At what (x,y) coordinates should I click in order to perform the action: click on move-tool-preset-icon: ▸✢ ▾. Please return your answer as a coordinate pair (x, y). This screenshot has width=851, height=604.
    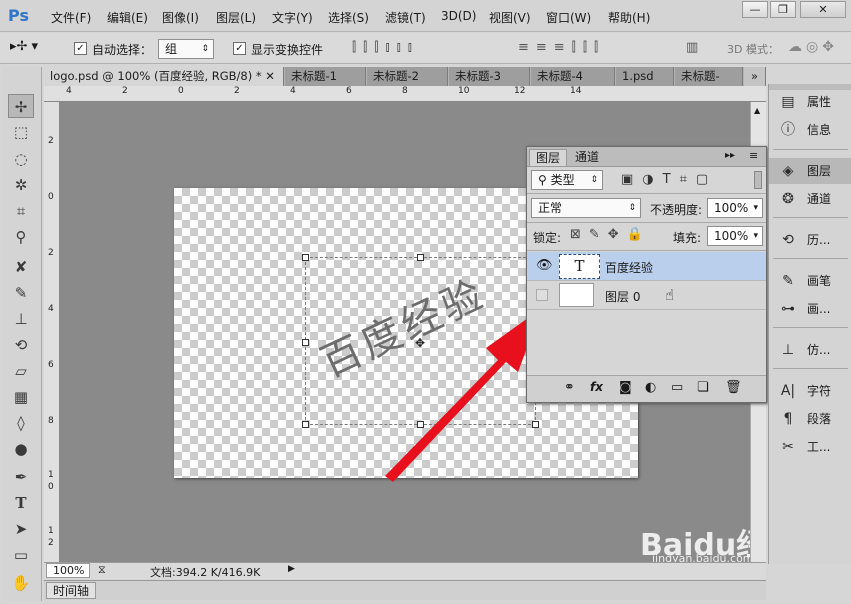
    Looking at the image, I should click on (24, 46).